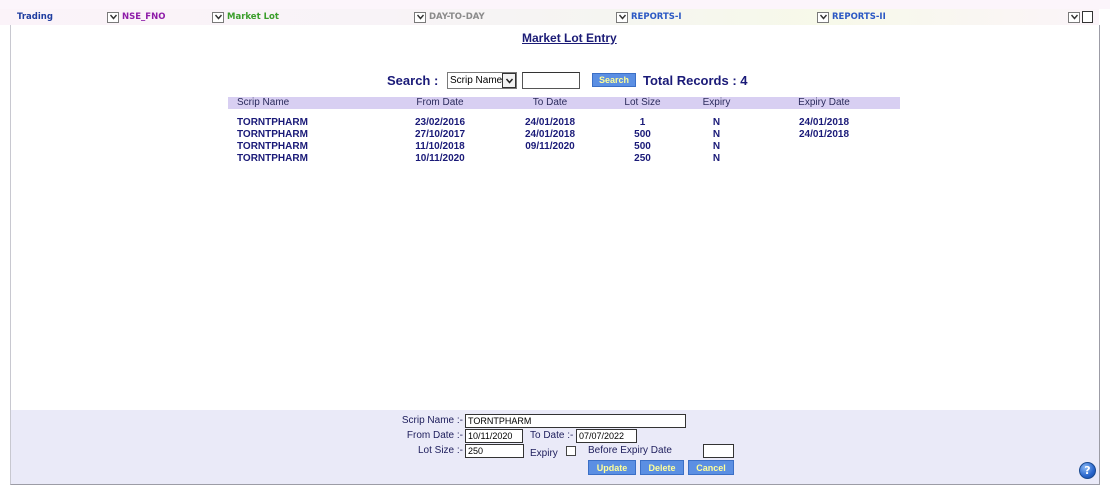 Image resolution: width=1110 pixels, height=488 pixels. What do you see at coordinates (571, 451) in the screenshot?
I see `expiry-checkbox` at bounding box center [571, 451].